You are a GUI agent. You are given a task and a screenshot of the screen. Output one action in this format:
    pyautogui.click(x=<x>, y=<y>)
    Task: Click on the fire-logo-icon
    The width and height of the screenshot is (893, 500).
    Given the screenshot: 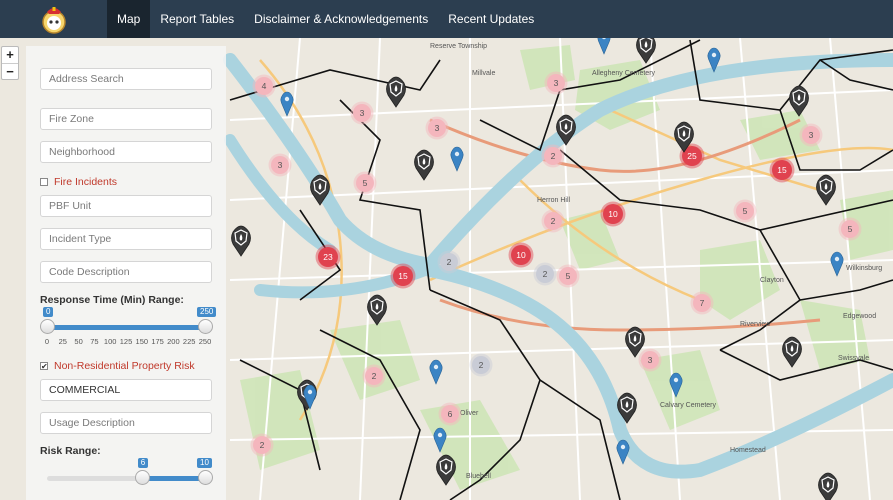 What is the action you would take?
    pyautogui.click(x=53, y=20)
    